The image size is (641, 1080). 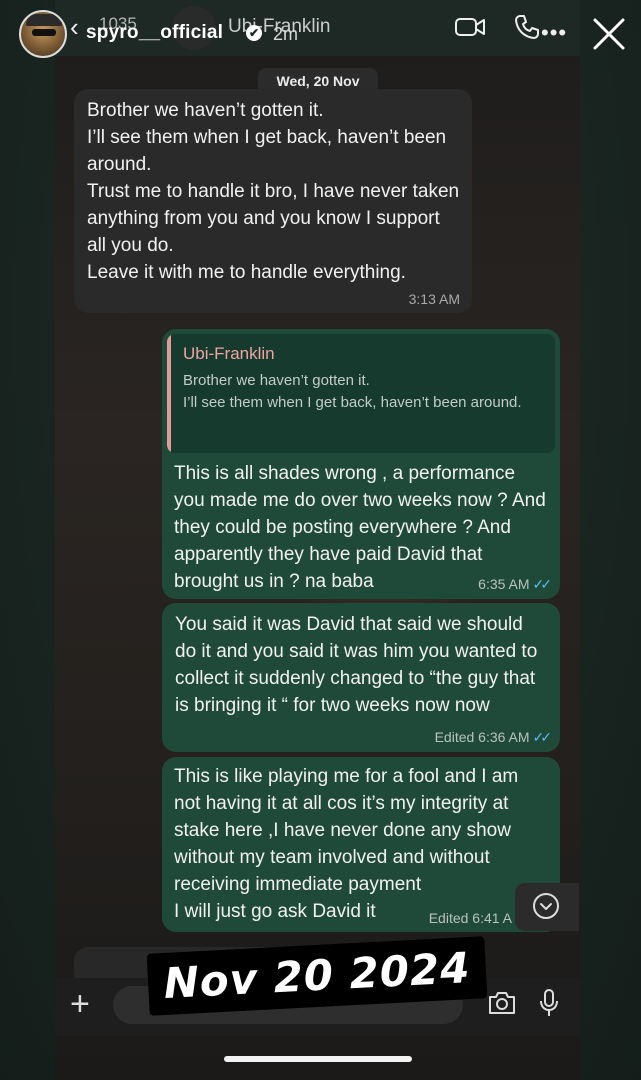 What do you see at coordinates (482, 737) in the screenshot?
I see `message-time: Edited 6:36 AM` at bounding box center [482, 737].